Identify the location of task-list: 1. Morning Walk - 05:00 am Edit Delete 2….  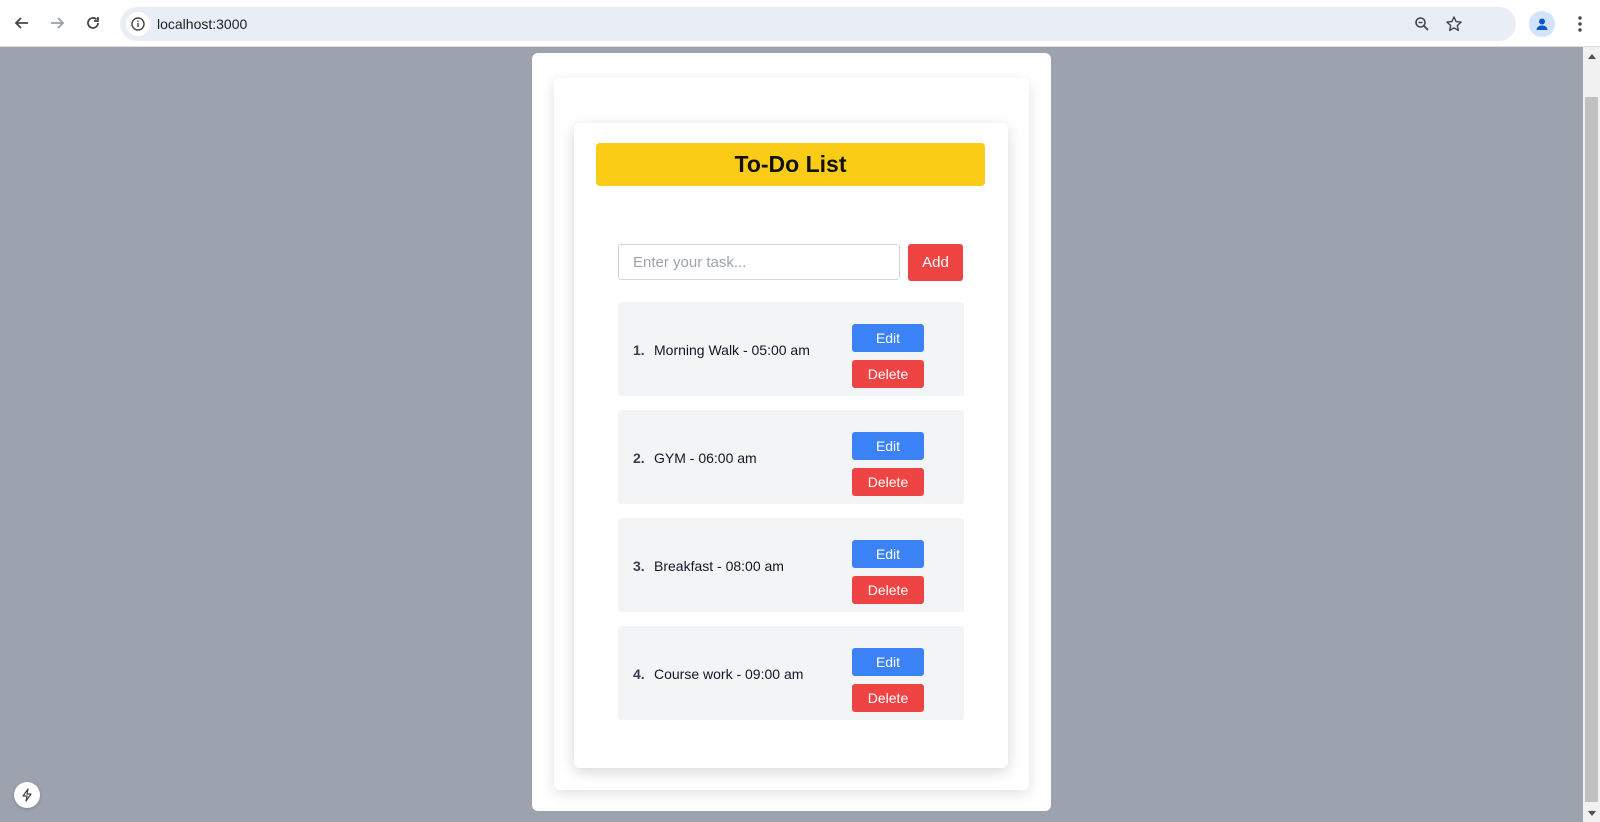
(791, 518).